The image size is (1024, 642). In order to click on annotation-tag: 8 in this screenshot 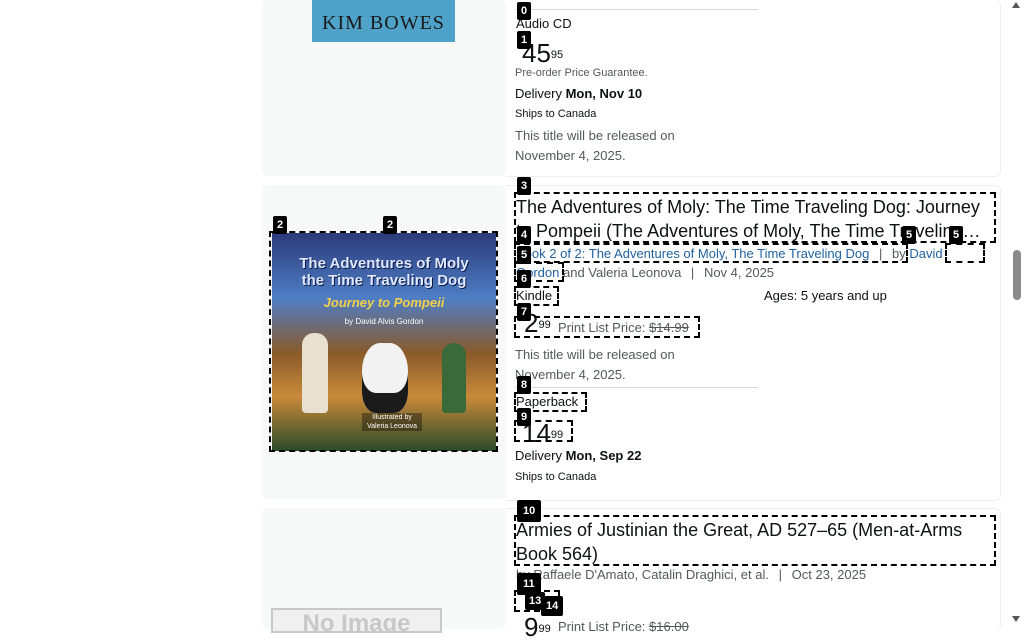, I will do `click(524, 385)`.